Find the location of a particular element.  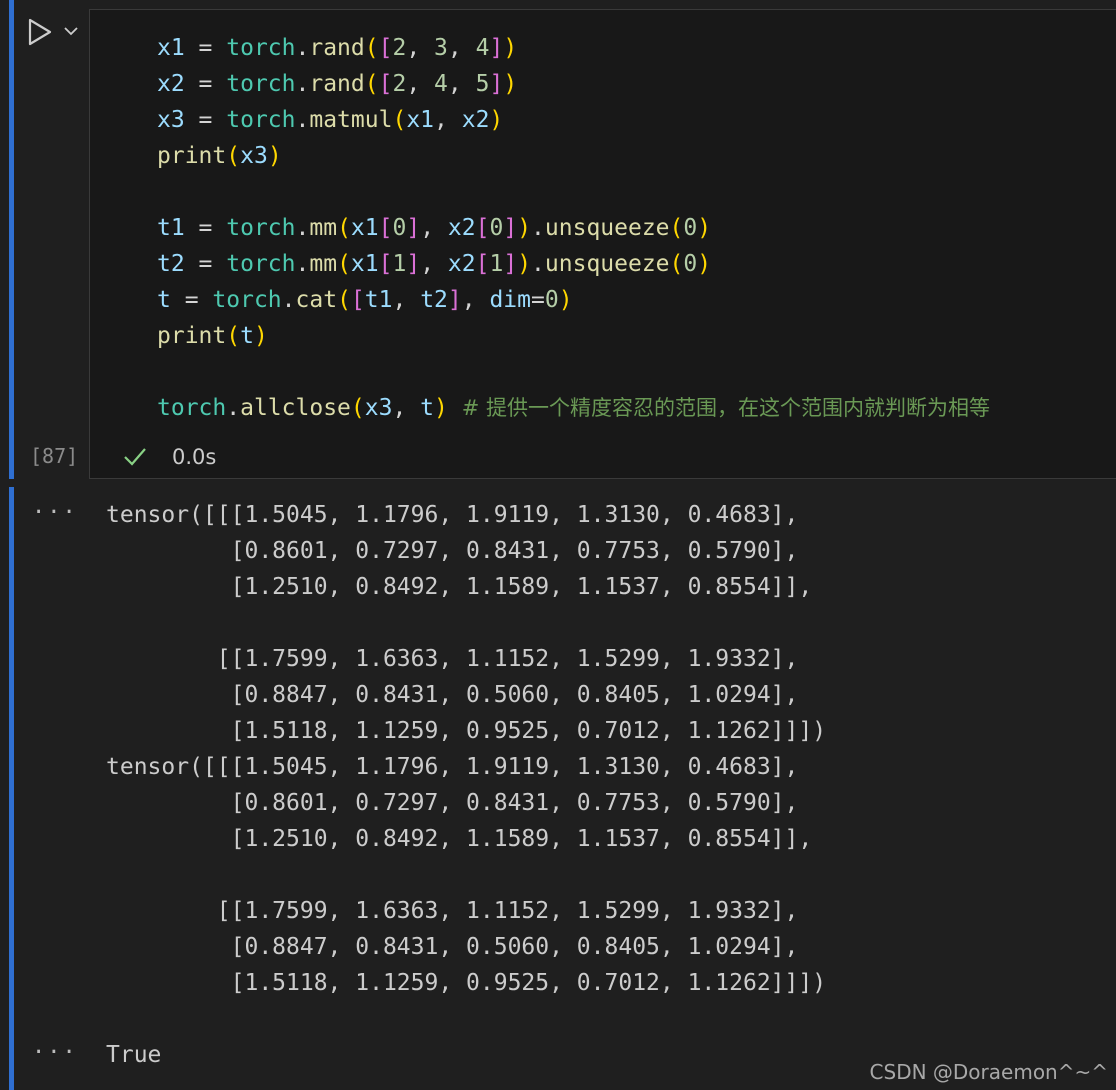

code-line: t2 = torch.mm(x1[1], x2[1]).unsqueeze(0) is located at coordinates (573, 264).